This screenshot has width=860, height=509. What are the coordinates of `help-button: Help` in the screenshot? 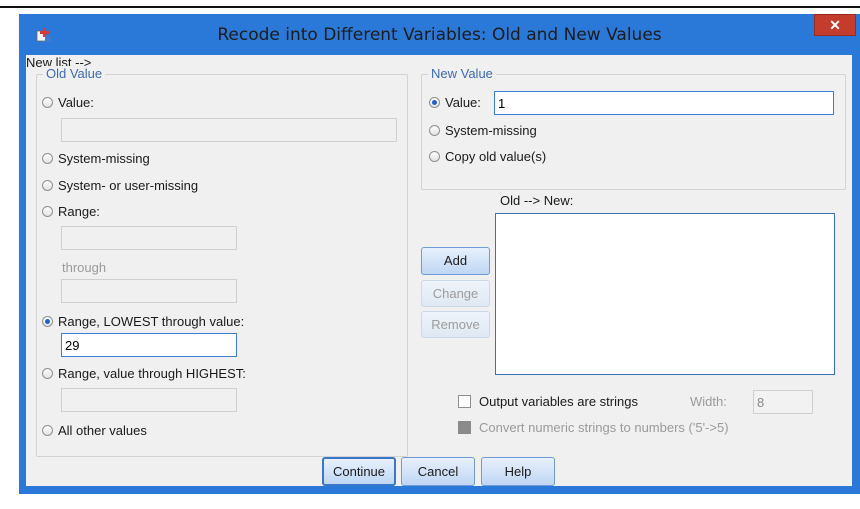 It's located at (518, 471).